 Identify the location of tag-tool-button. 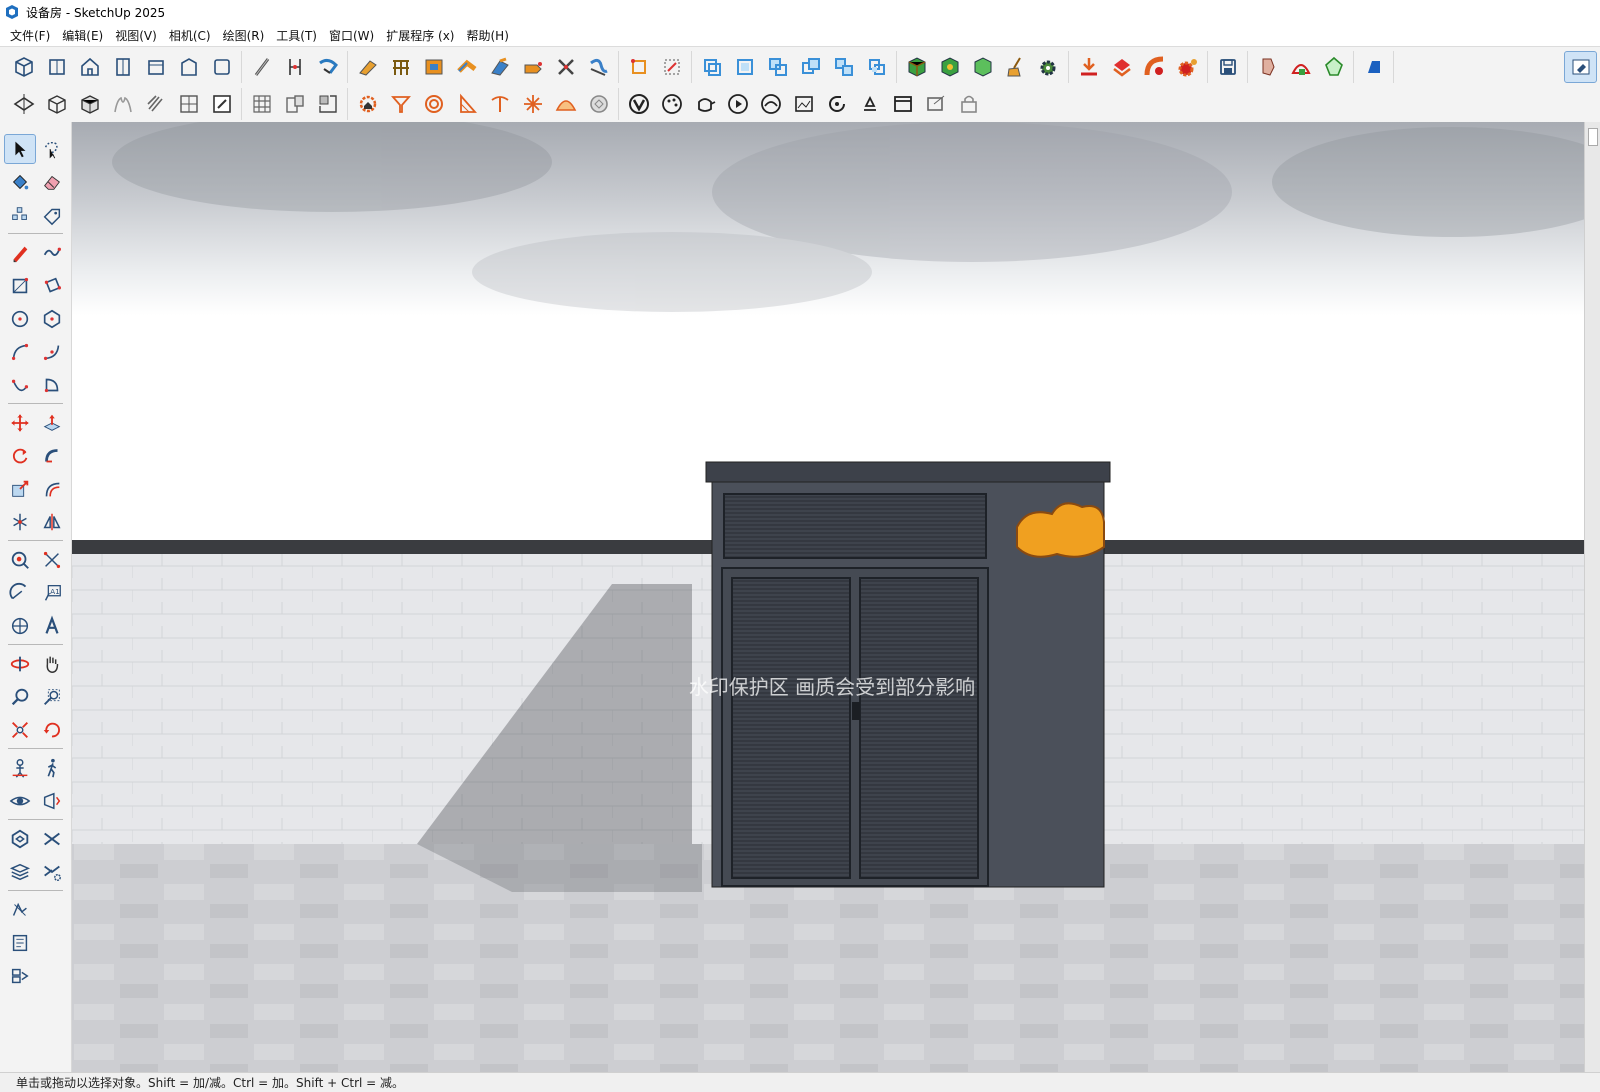
(52, 215).